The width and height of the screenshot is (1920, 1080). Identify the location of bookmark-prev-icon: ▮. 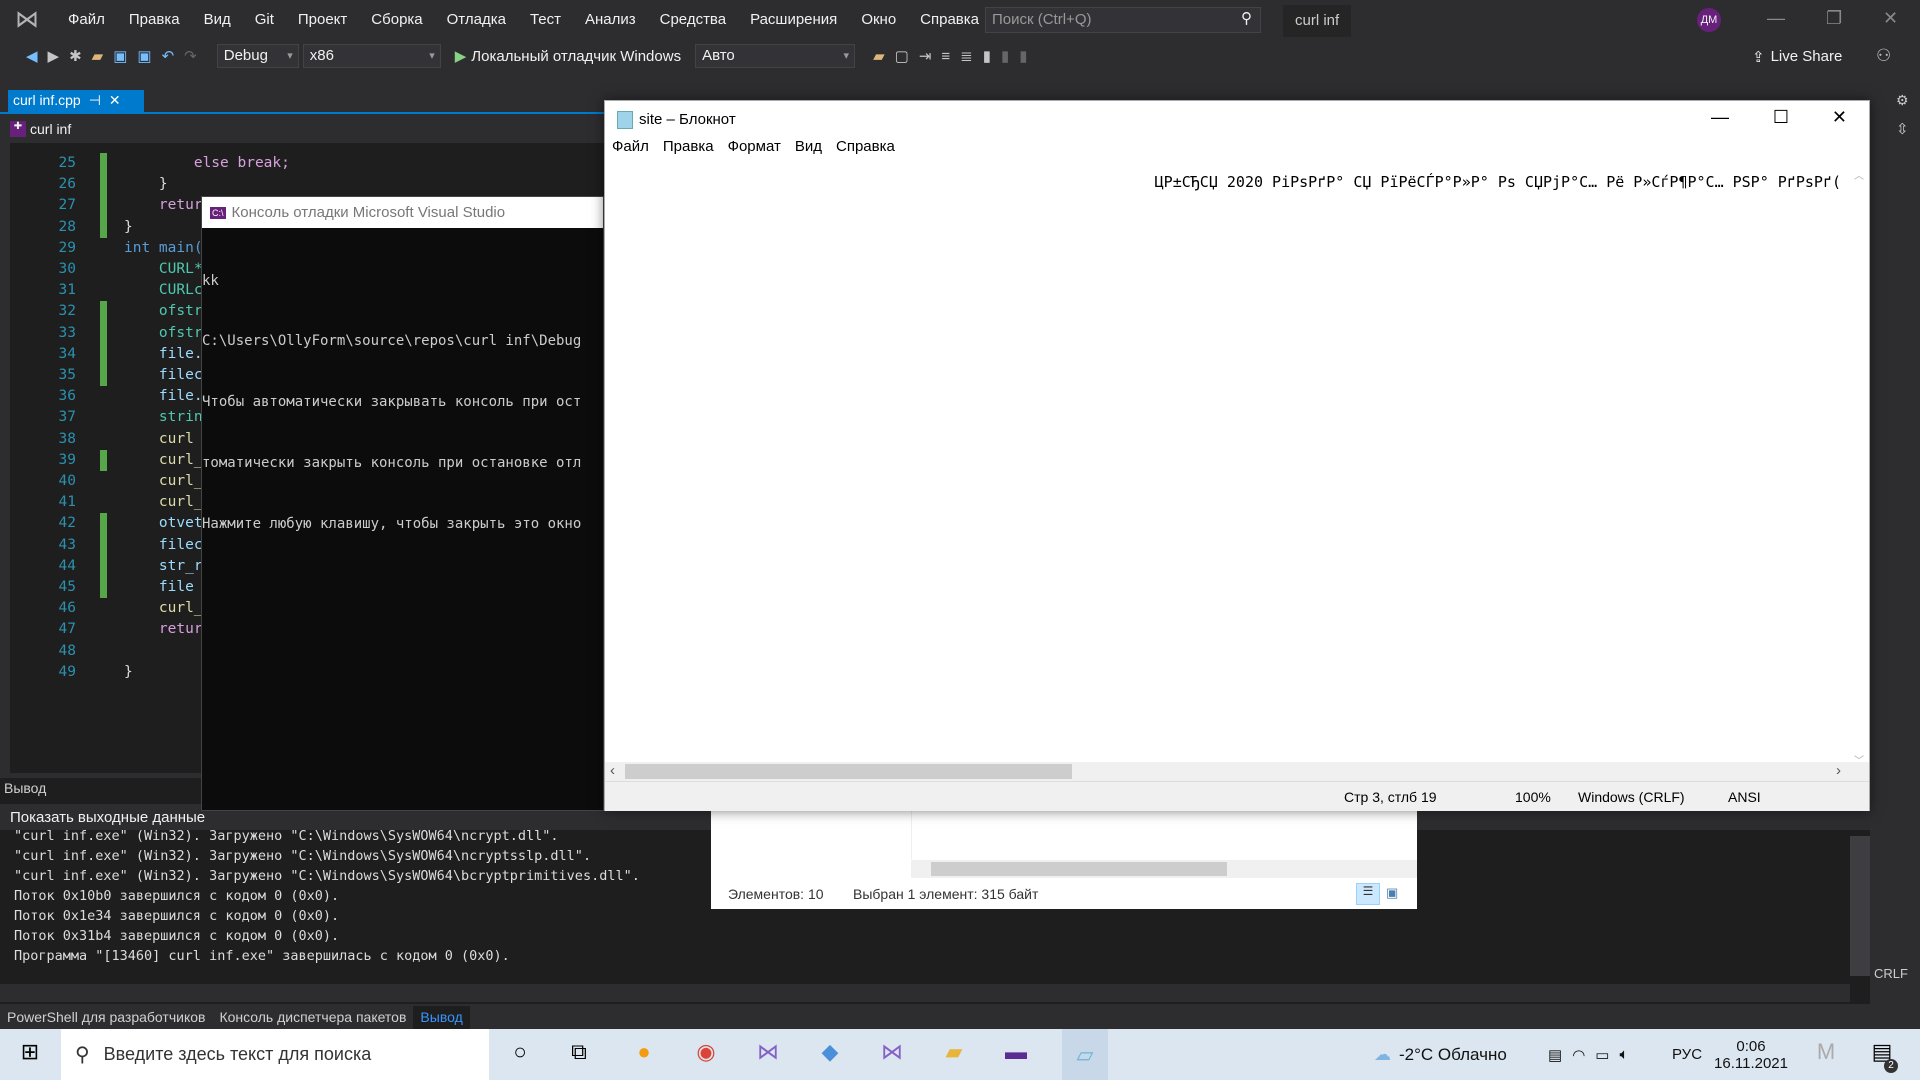
(1005, 56).